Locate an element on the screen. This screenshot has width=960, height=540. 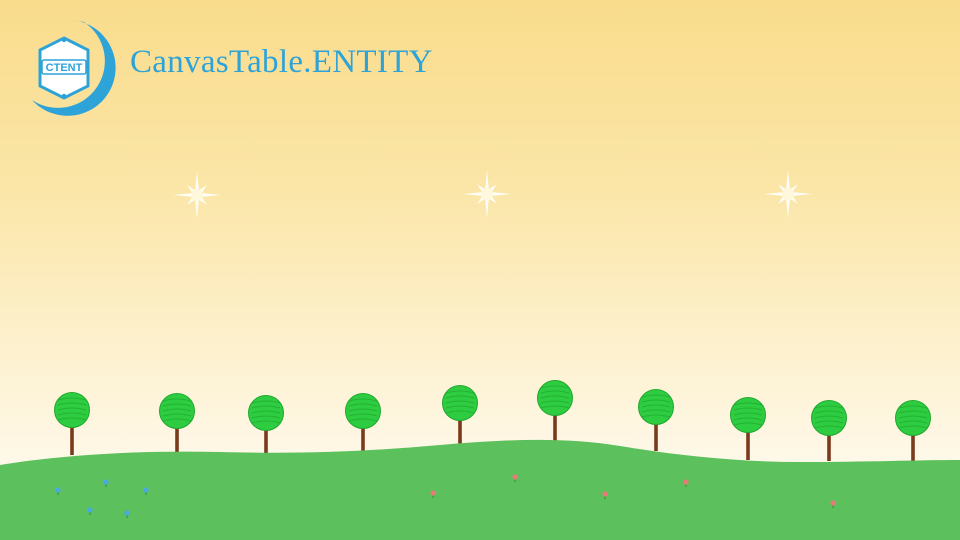
brand-logo-icon: CTENT is located at coordinates (74, 68).